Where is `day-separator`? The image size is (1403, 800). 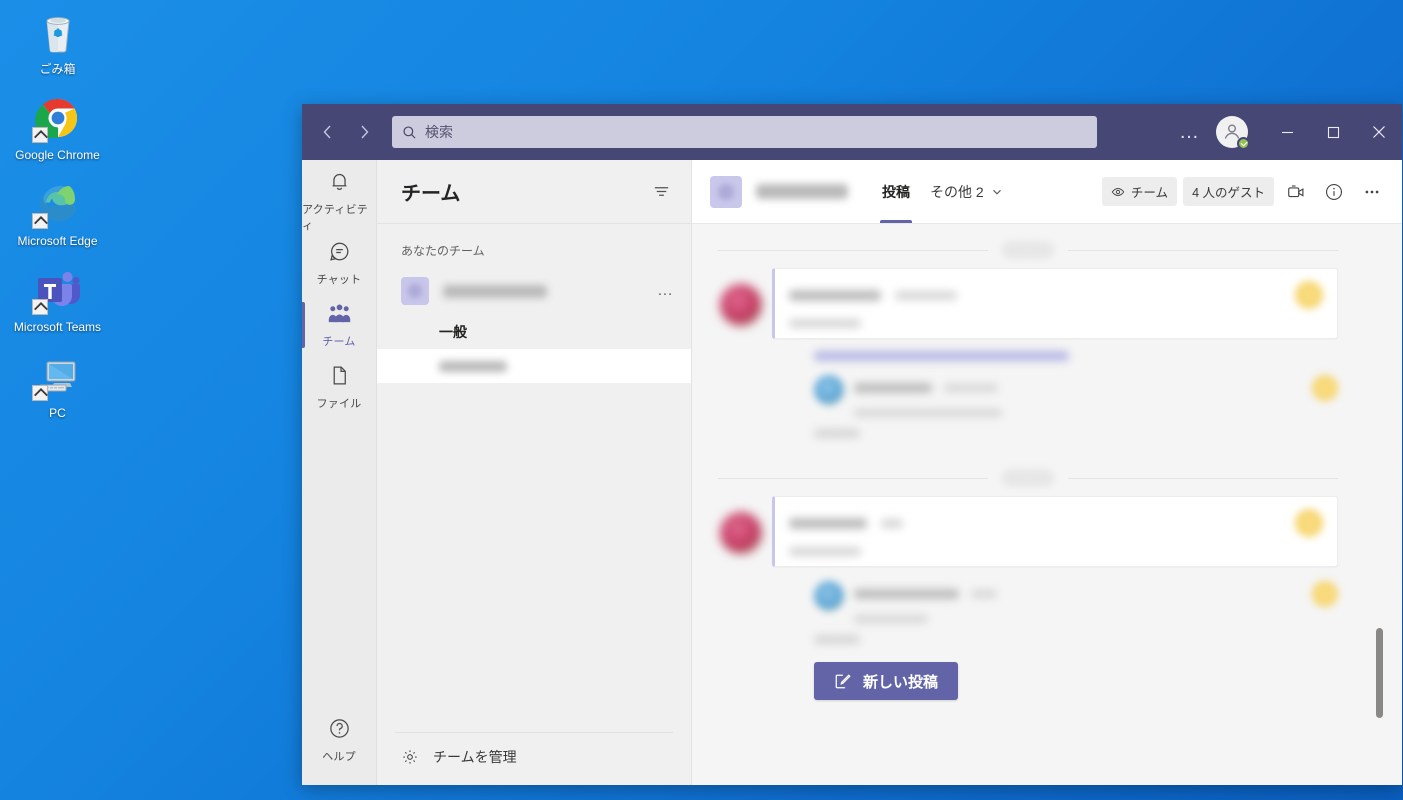 day-separator is located at coordinates (1028, 478).